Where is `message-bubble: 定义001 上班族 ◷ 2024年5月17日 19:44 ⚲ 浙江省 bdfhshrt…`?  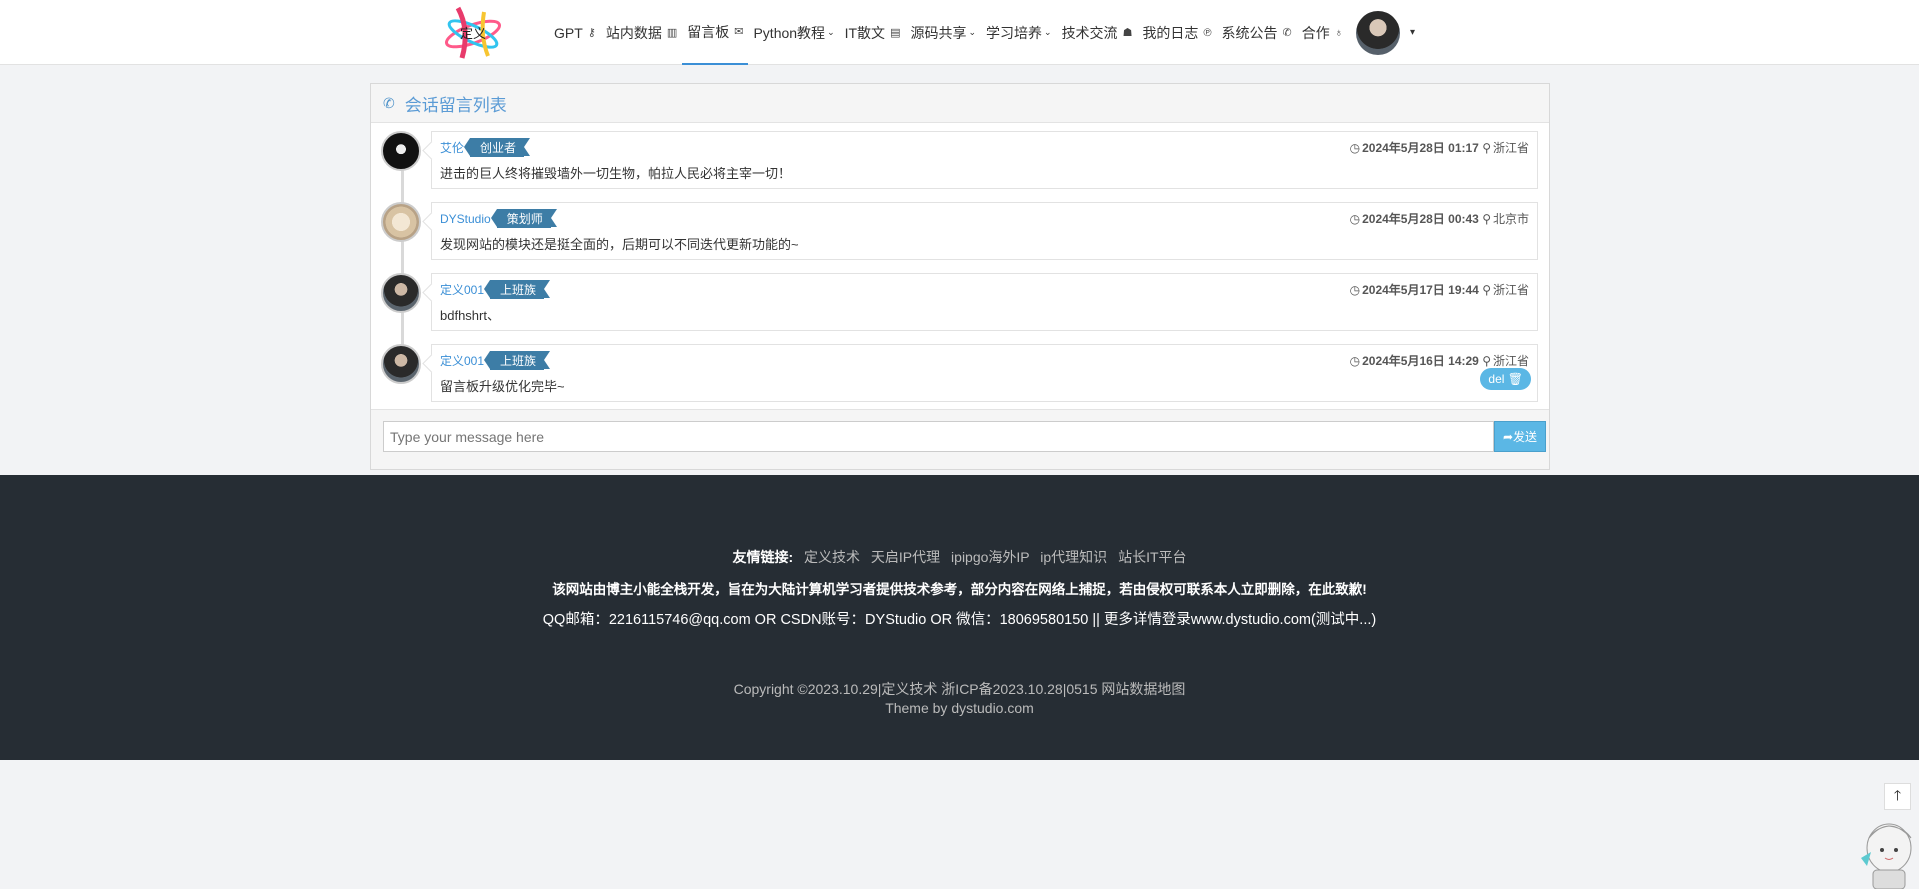 message-bubble: 定义001 上班族 ◷ 2024年5月17日 19:44 ⚲ 浙江省 bdfhshrt… is located at coordinates (984, 302).